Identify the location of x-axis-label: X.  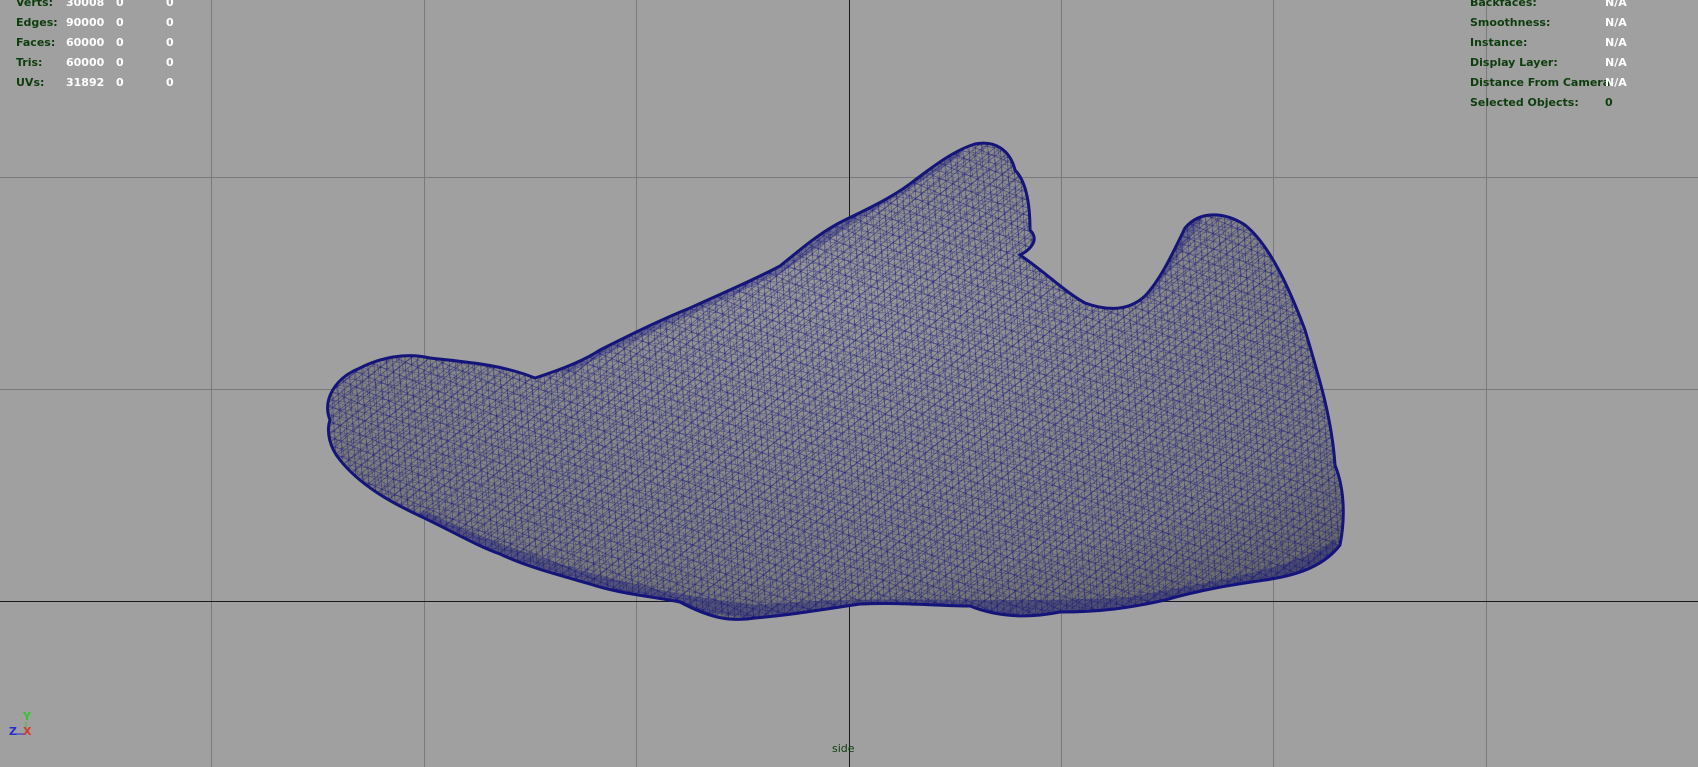
(27, 731).